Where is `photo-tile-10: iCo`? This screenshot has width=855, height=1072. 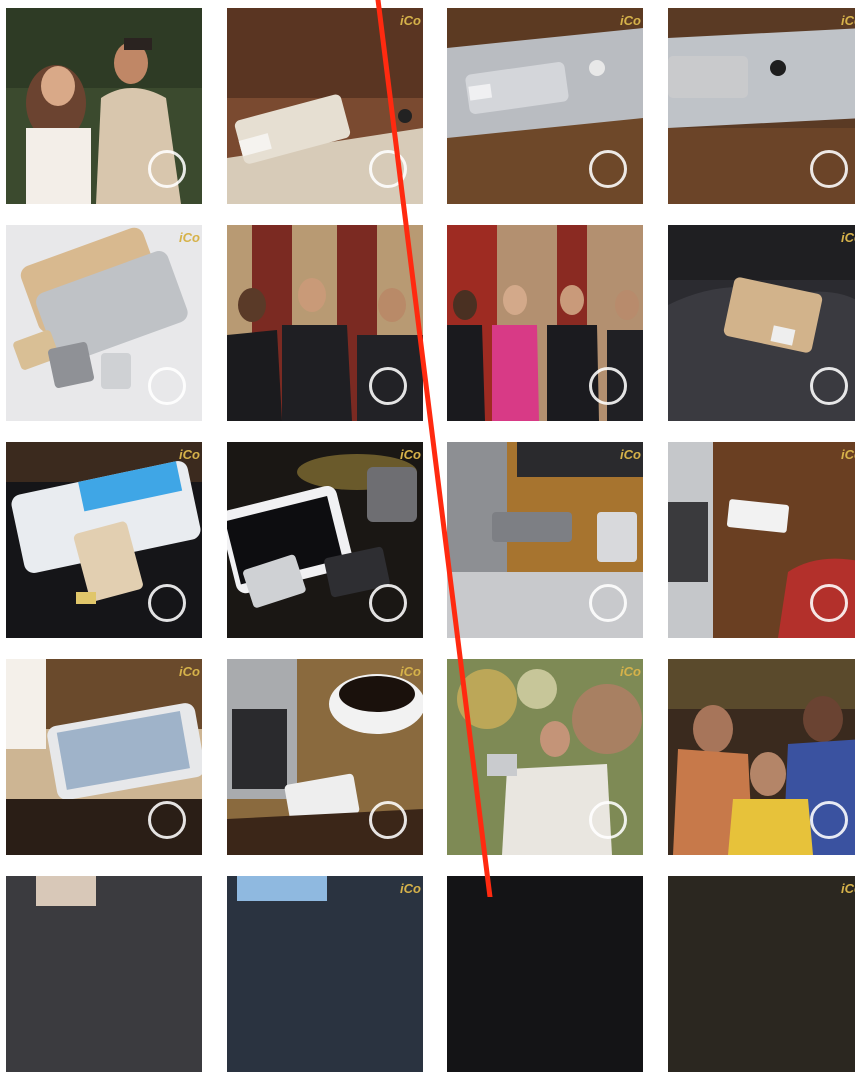 photo-tile-10: iCo is located at coordinates (325, 540).